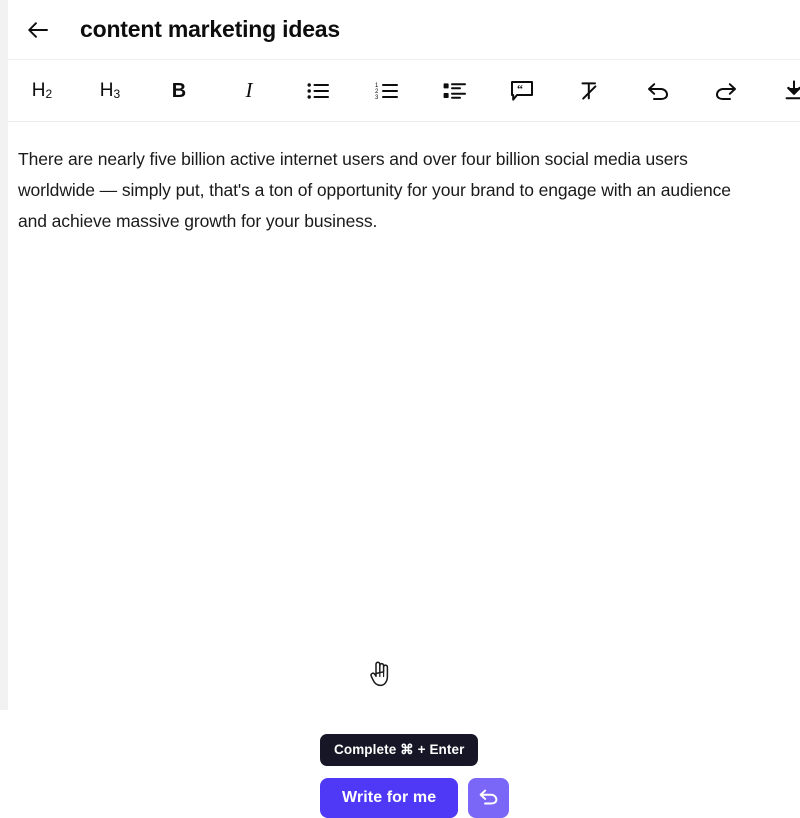 The width and height of the screenshot is (800, 818). I want to click on italic-label: I, so click(249, 90).